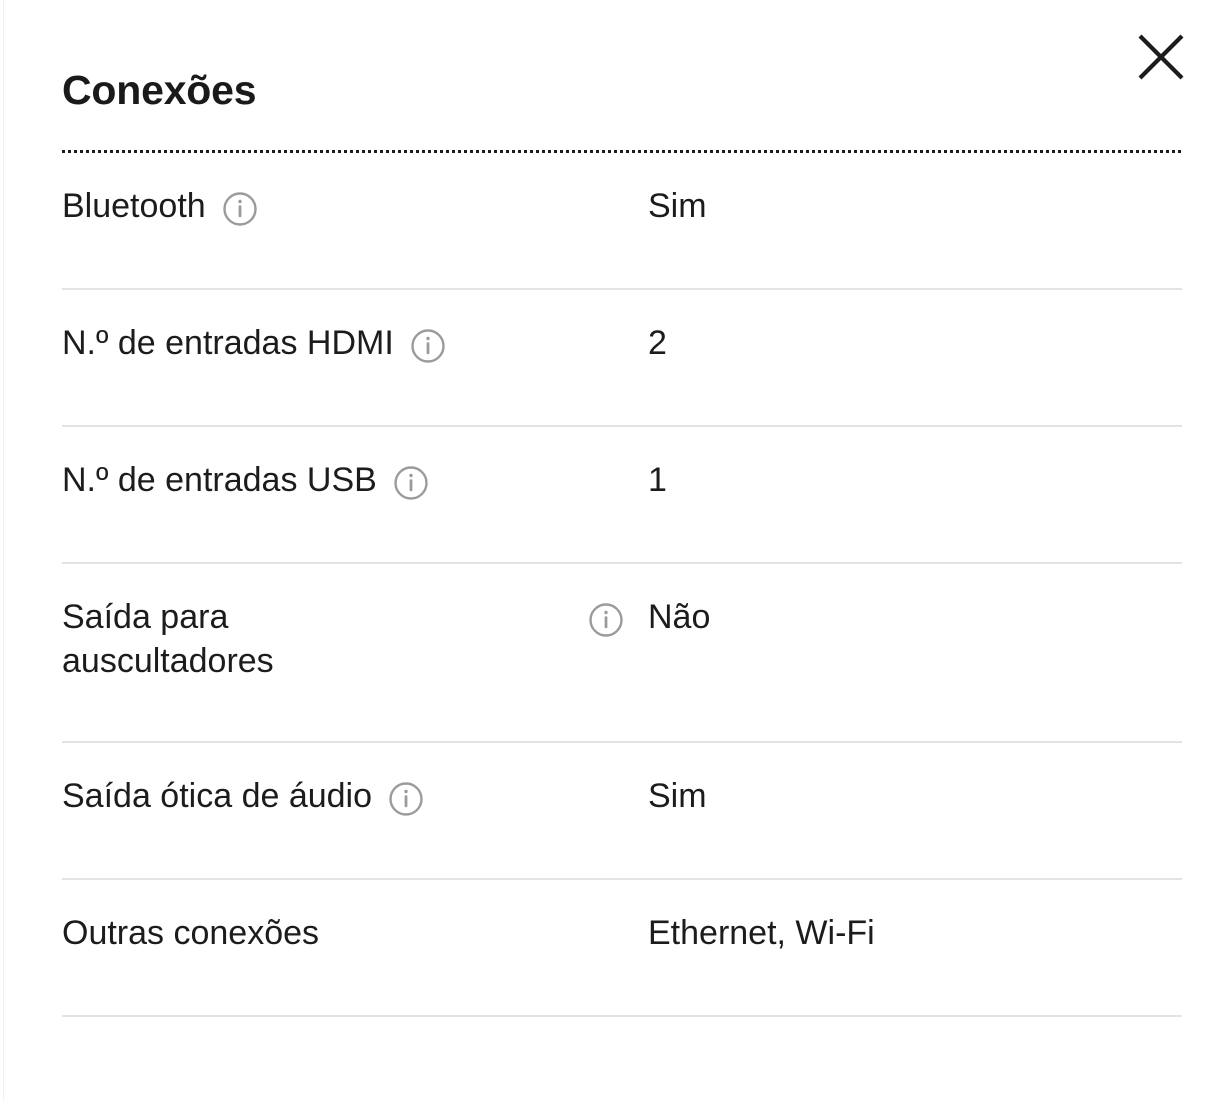 The height and width of the screenshot is (1101, 1228). I want to click on close-icon, so click(1161, 57).